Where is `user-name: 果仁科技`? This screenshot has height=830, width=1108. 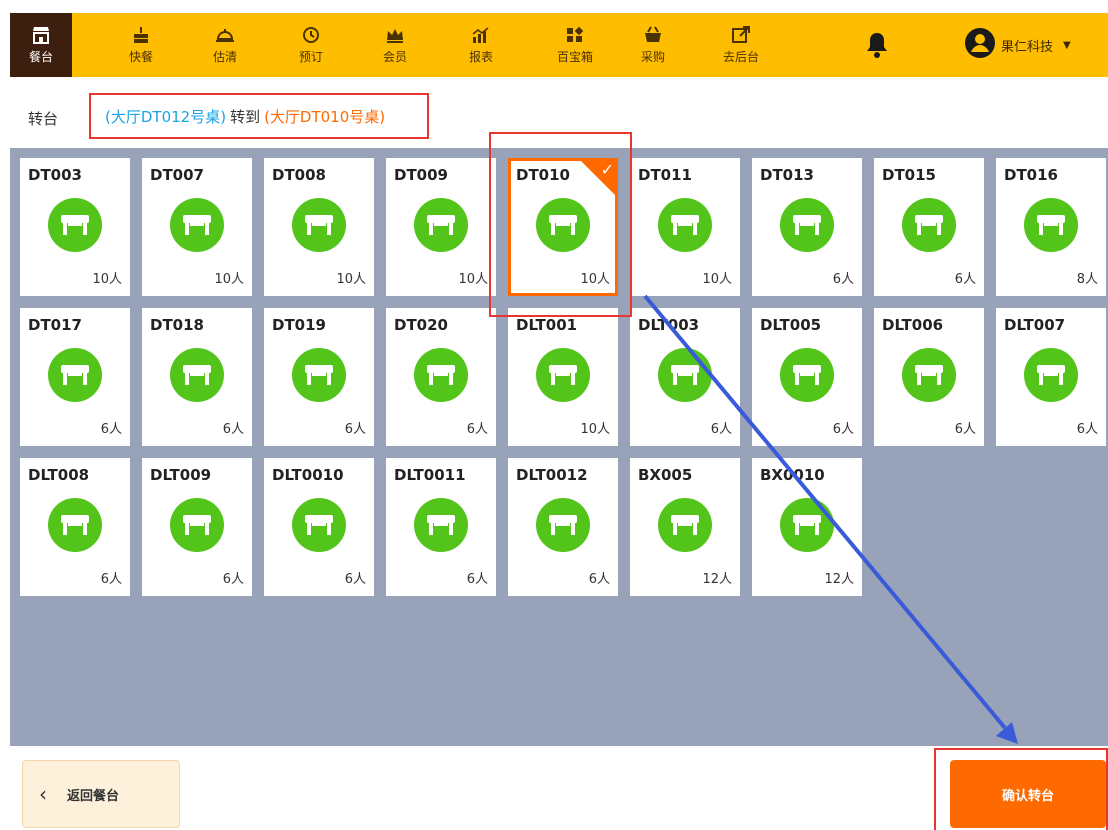
user-name: 果仁科技 is located at coordinates (1027, 47).